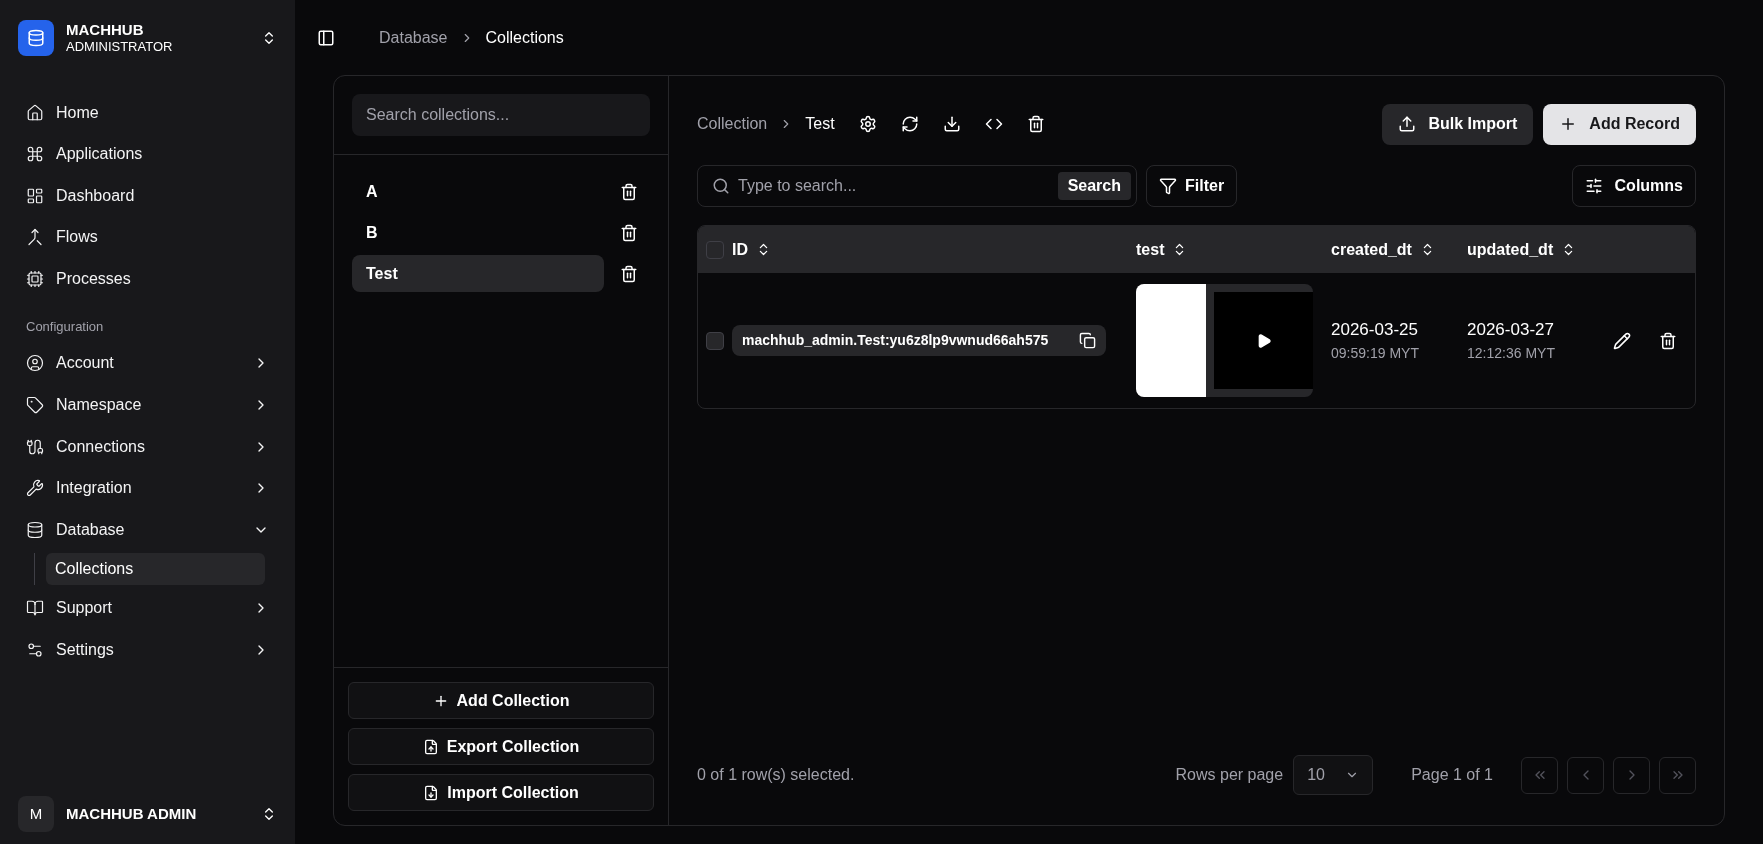 The height and width of the screenshot is (844, 1763). What do you see at coordinates (1150, 249) in the screenshot?
I see `column-header: test` at bounding box center [1150, 249].